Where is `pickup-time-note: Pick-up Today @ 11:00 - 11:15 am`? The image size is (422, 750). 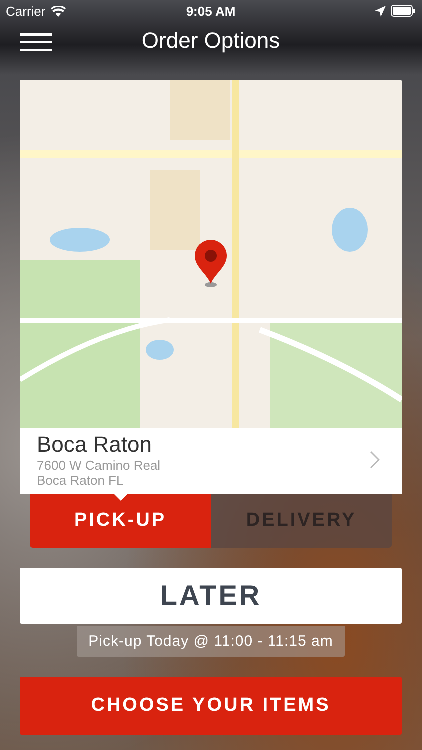 pickup-time-note: Pick-up Today @ 11:00 - 11:15 am is located at coordinates (211, 641).